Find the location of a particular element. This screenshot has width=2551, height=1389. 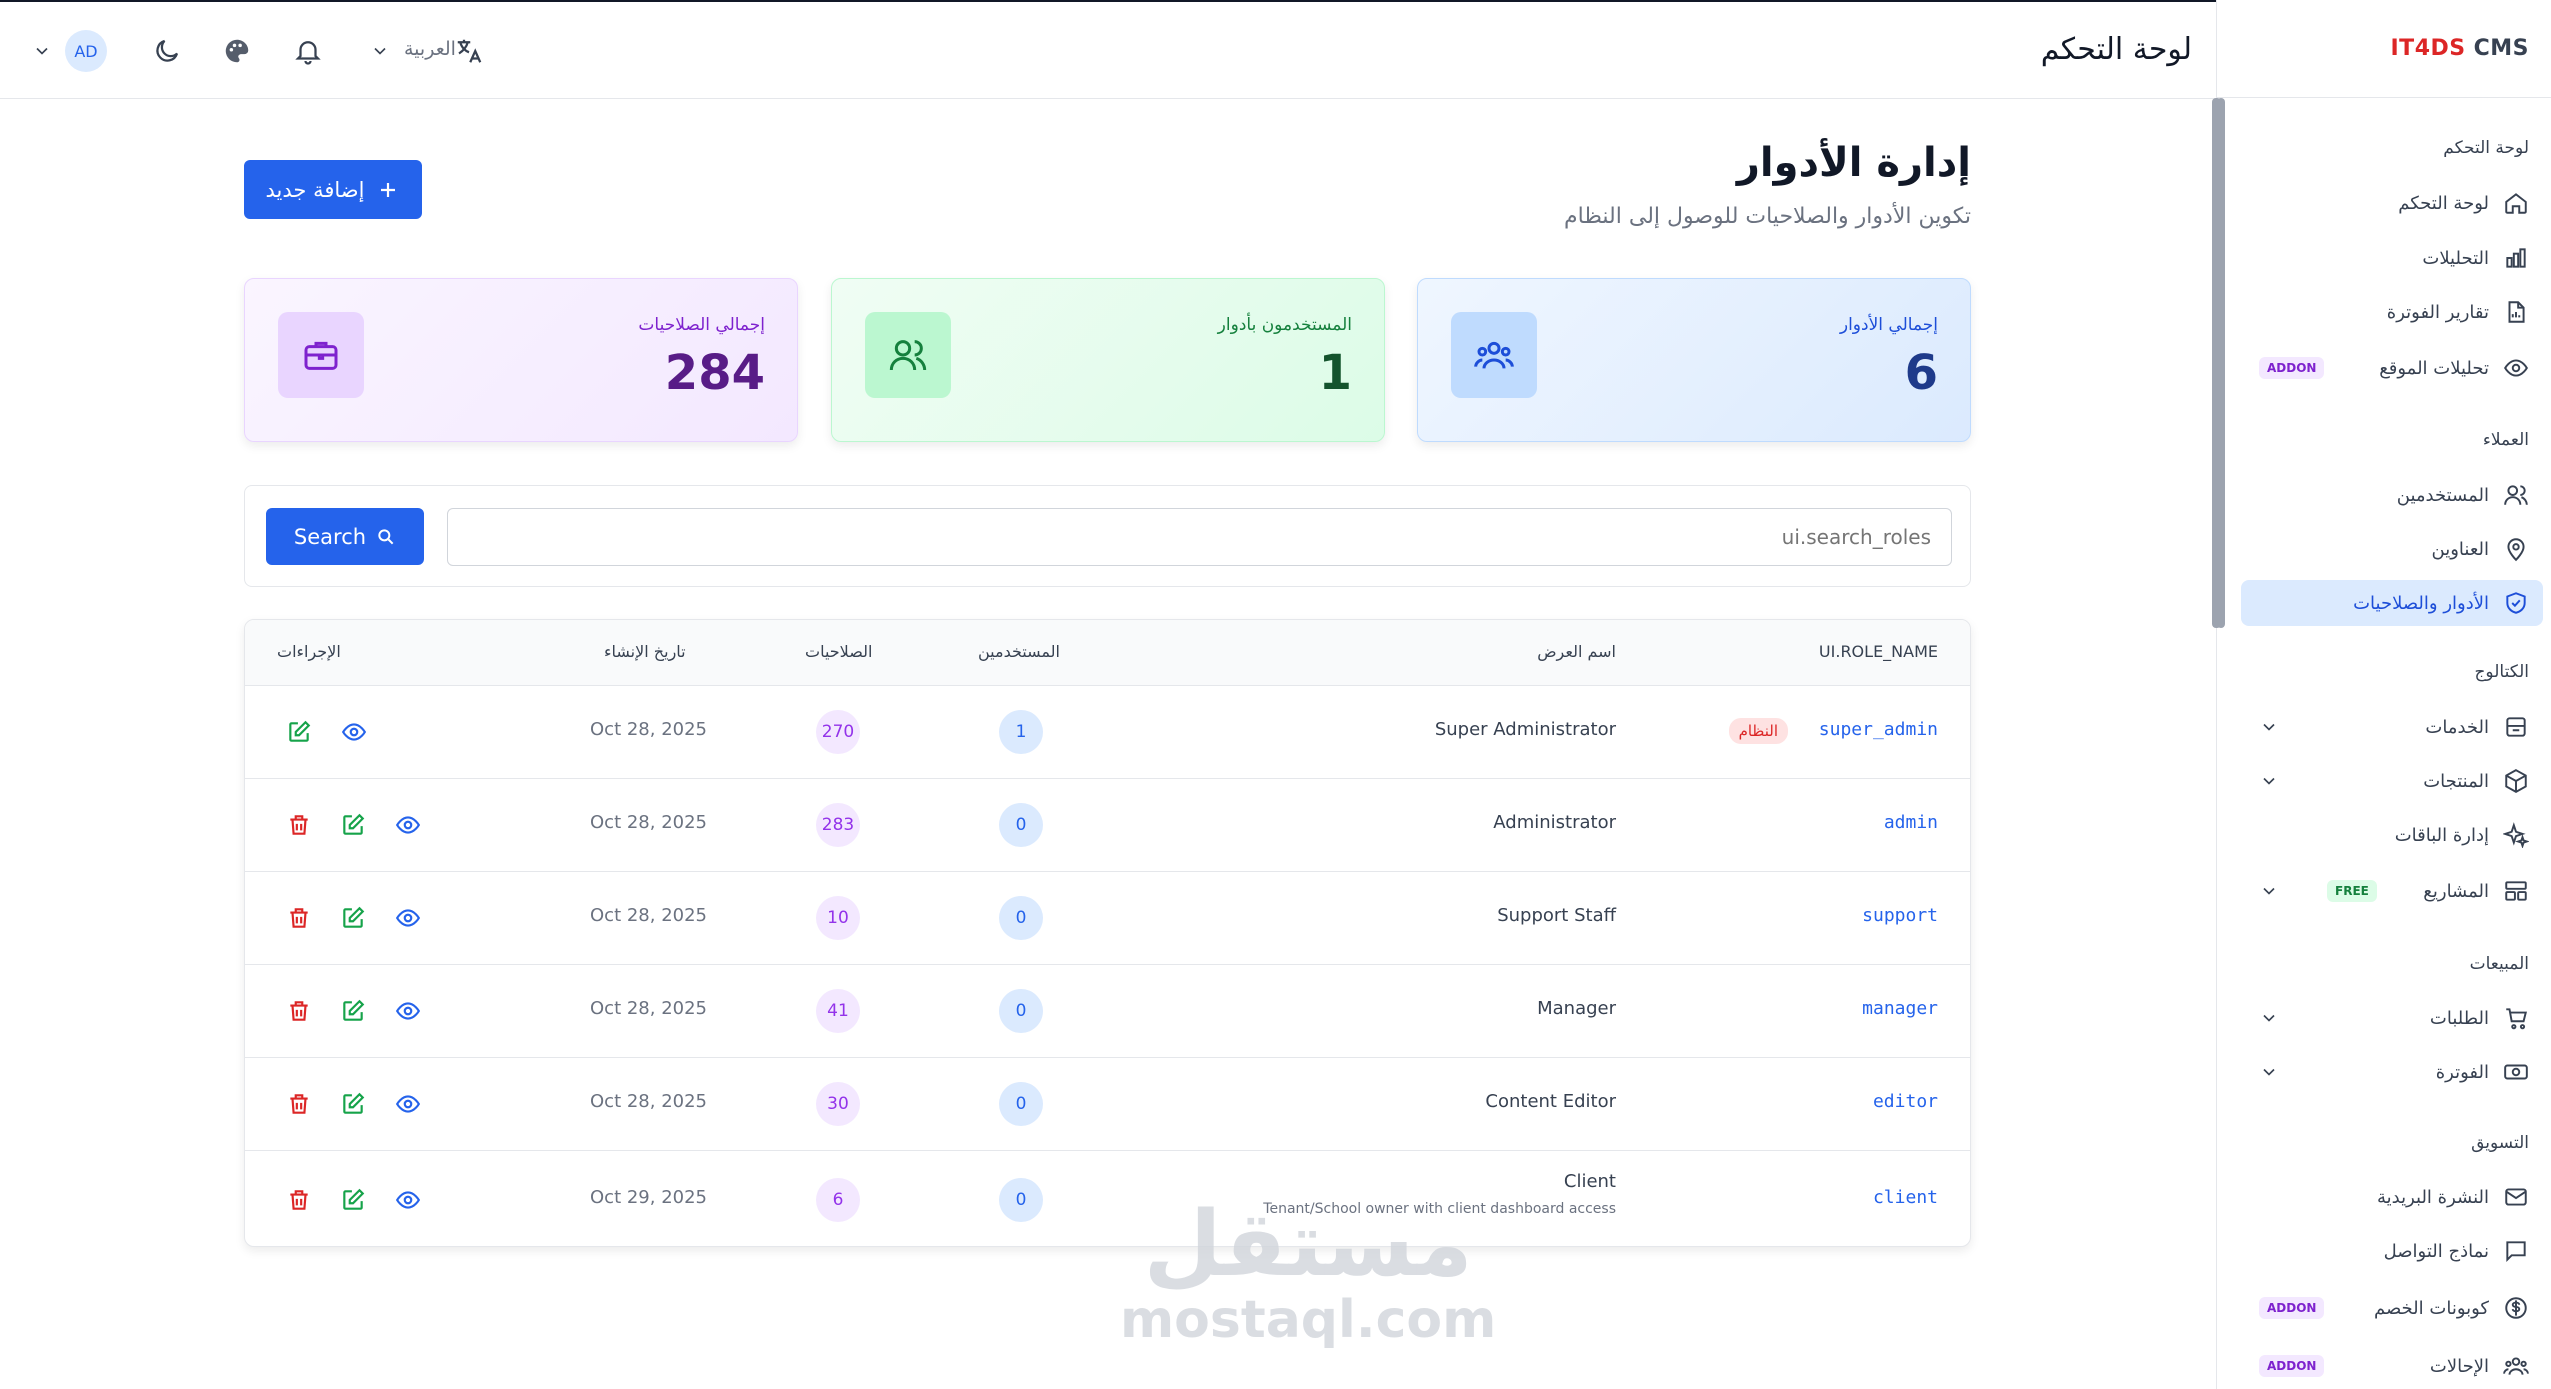

role-name: client is located at coordinates (1905, 1197).